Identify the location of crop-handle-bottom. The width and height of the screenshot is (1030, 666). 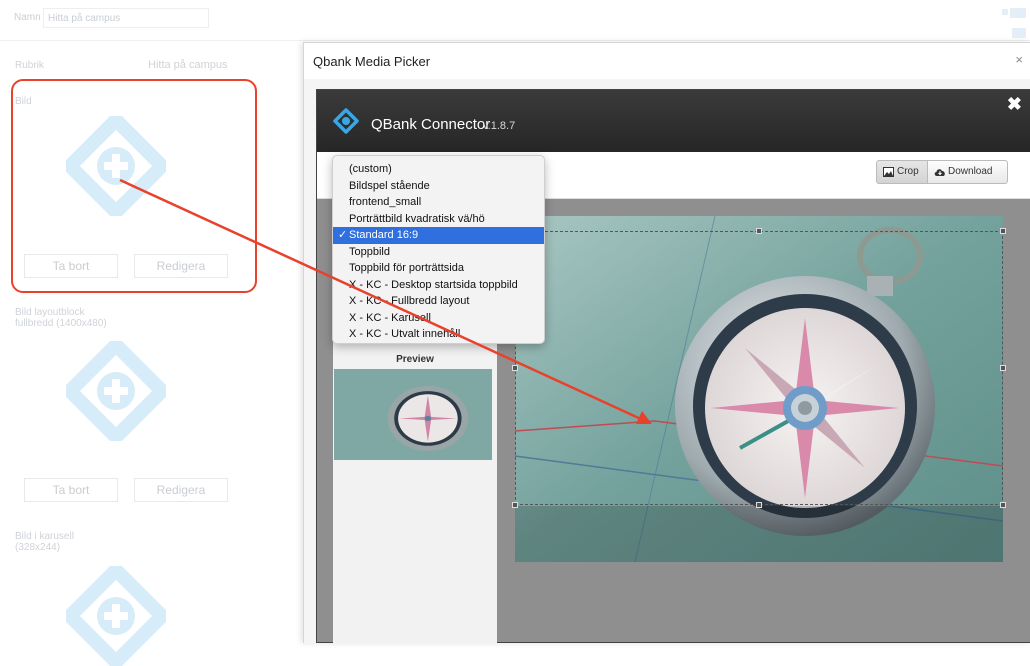
(759, 505).